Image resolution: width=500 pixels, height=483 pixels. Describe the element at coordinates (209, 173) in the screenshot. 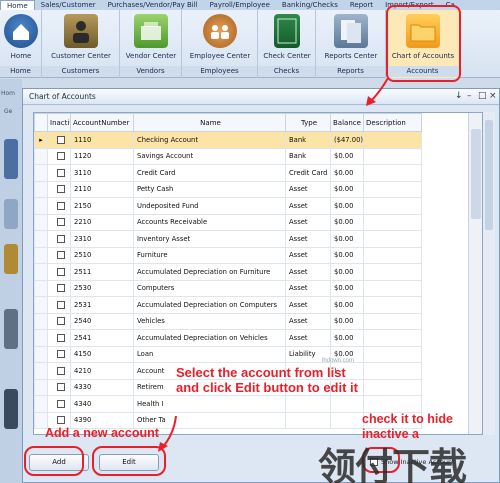

I see `account-name-cell: Credit Card` at that location.